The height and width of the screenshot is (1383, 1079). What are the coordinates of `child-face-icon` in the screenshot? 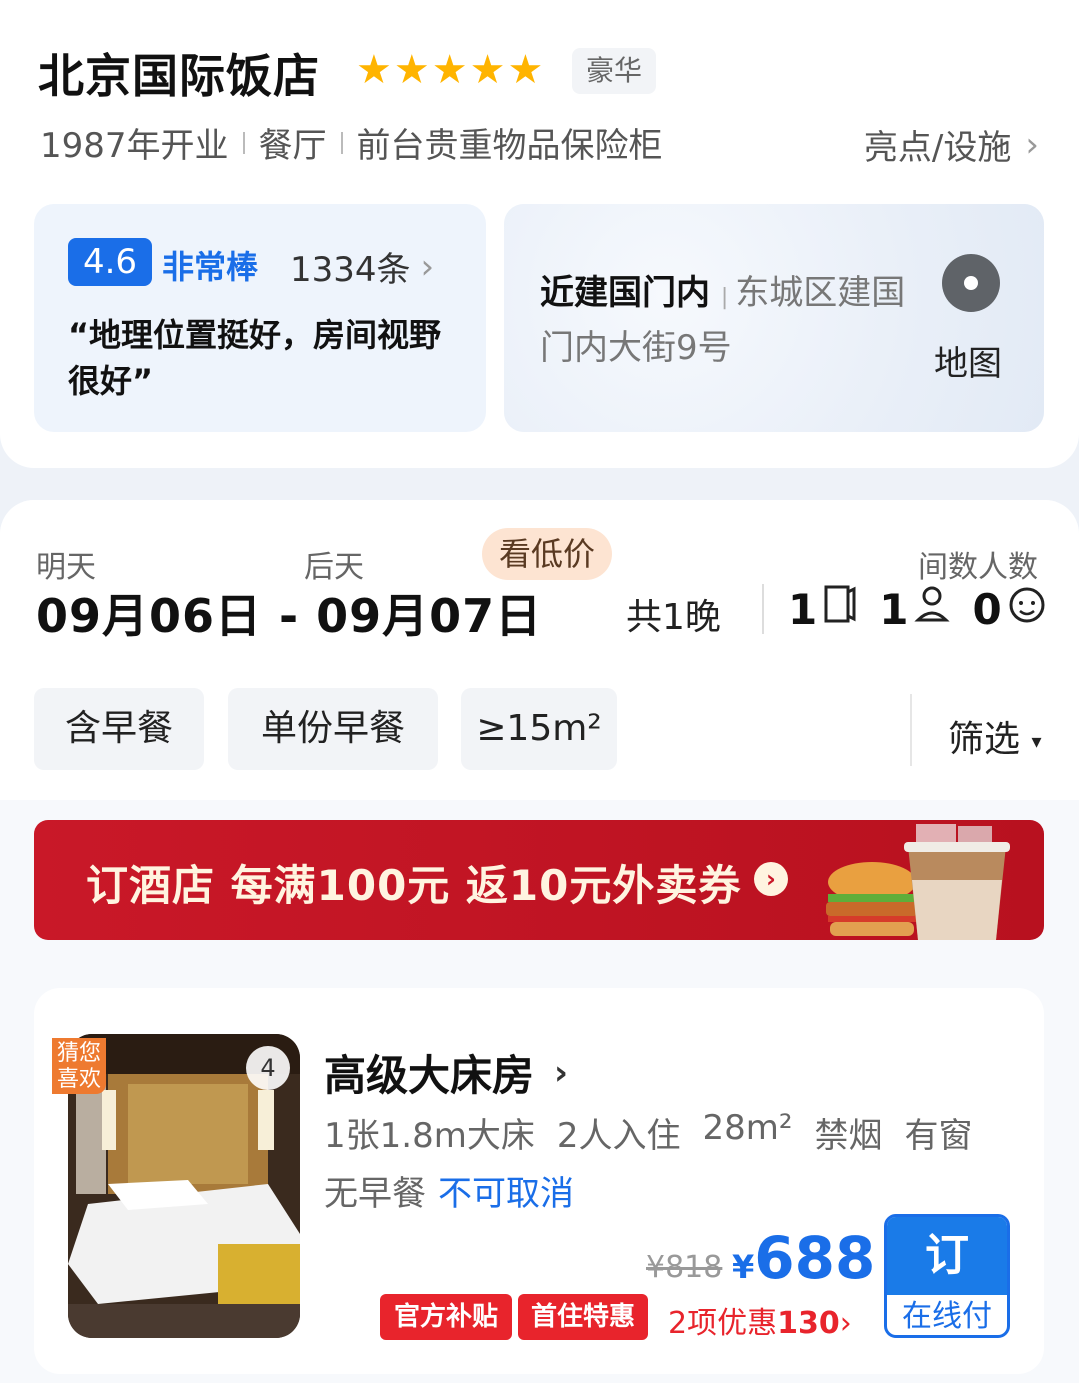 It's located at (1027, 609).